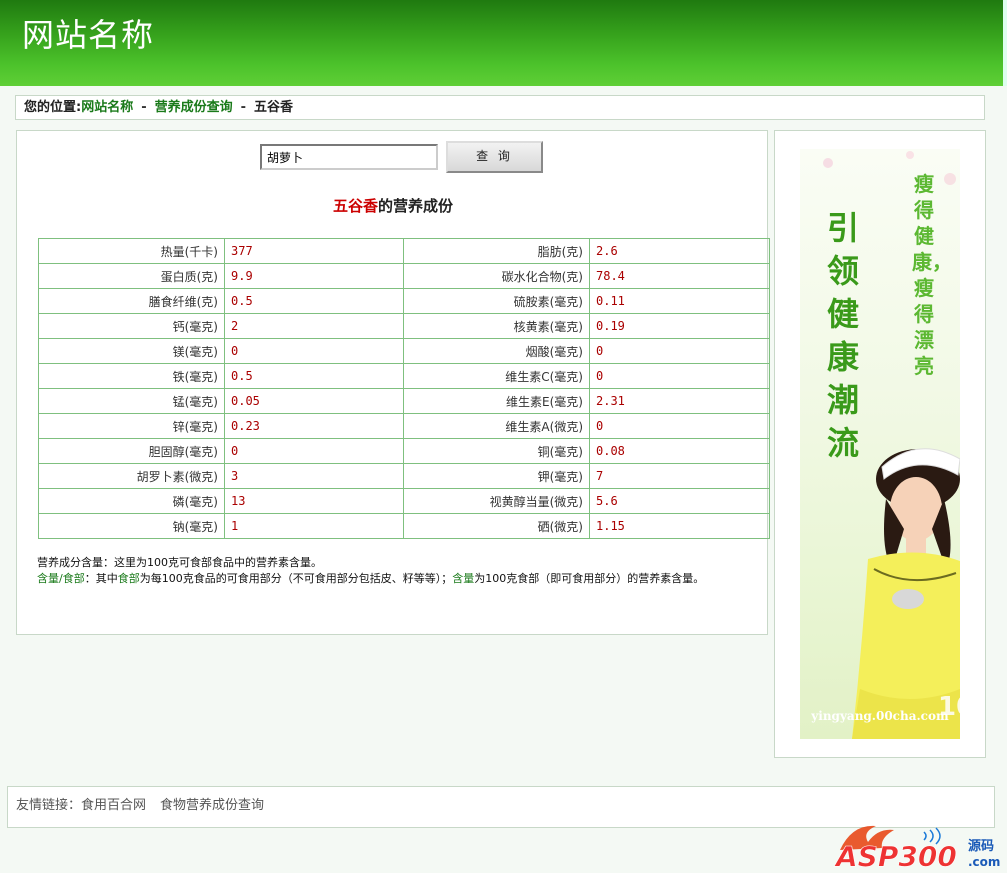 Image resolution: width=1007 pixels, height=873 pixels. What do you see at coordinates (981, 846) in the screenshot?
I see `watermark-tag: 源码` at bounding box center [981, 846].